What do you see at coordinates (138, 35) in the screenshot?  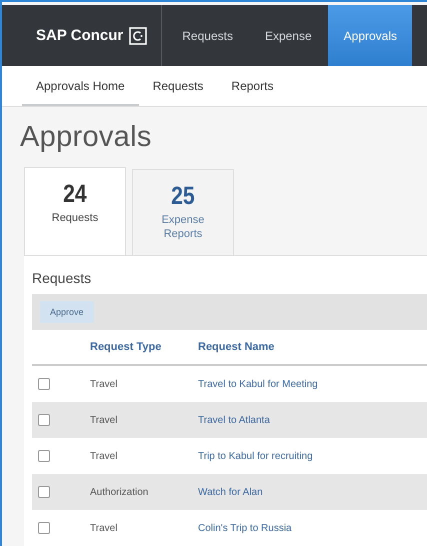 I see `logo-icon` at bounding box center [138, 35].